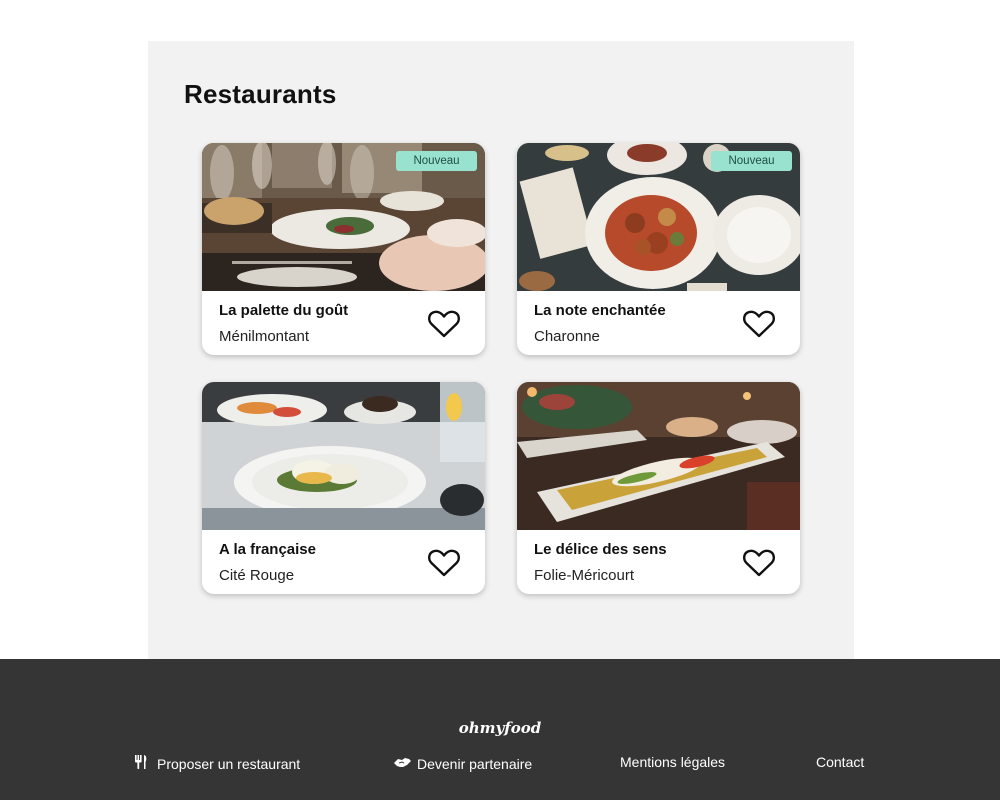  I want to click on restaurant-location: Folie-Méricourt, so click(584, 575).